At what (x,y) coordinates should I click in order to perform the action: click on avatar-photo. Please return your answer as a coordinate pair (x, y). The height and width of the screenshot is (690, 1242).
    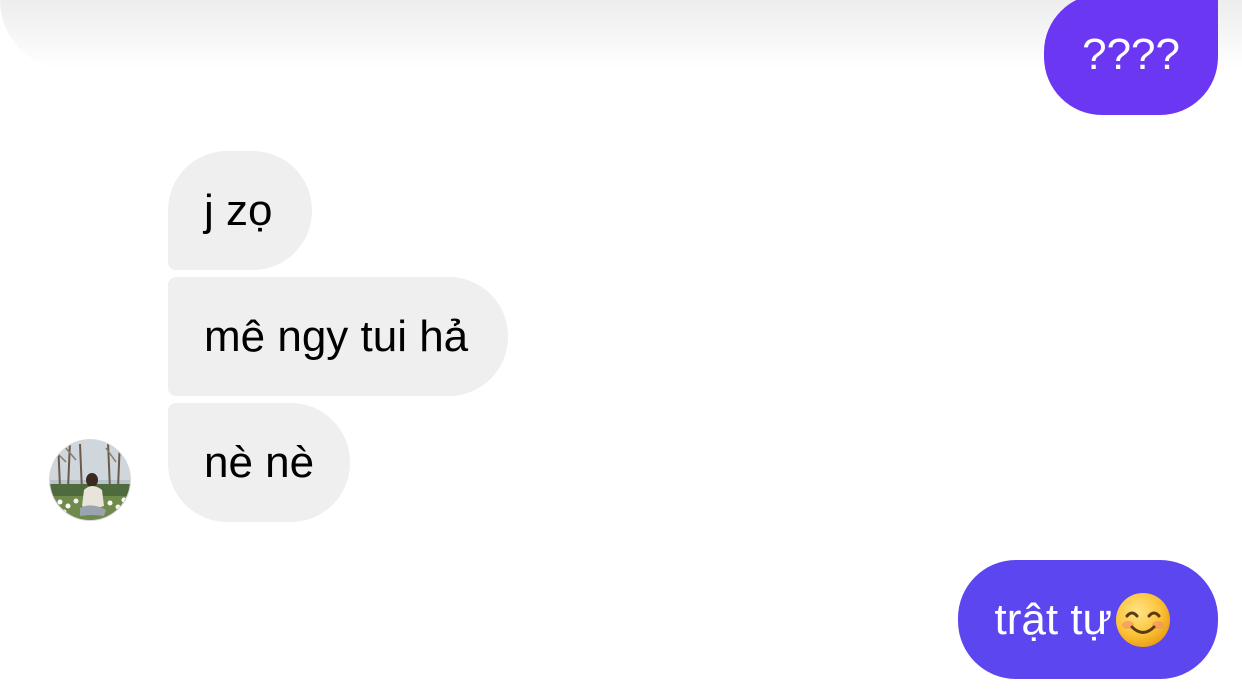
    Looking at the image, I should click on (90, 480).